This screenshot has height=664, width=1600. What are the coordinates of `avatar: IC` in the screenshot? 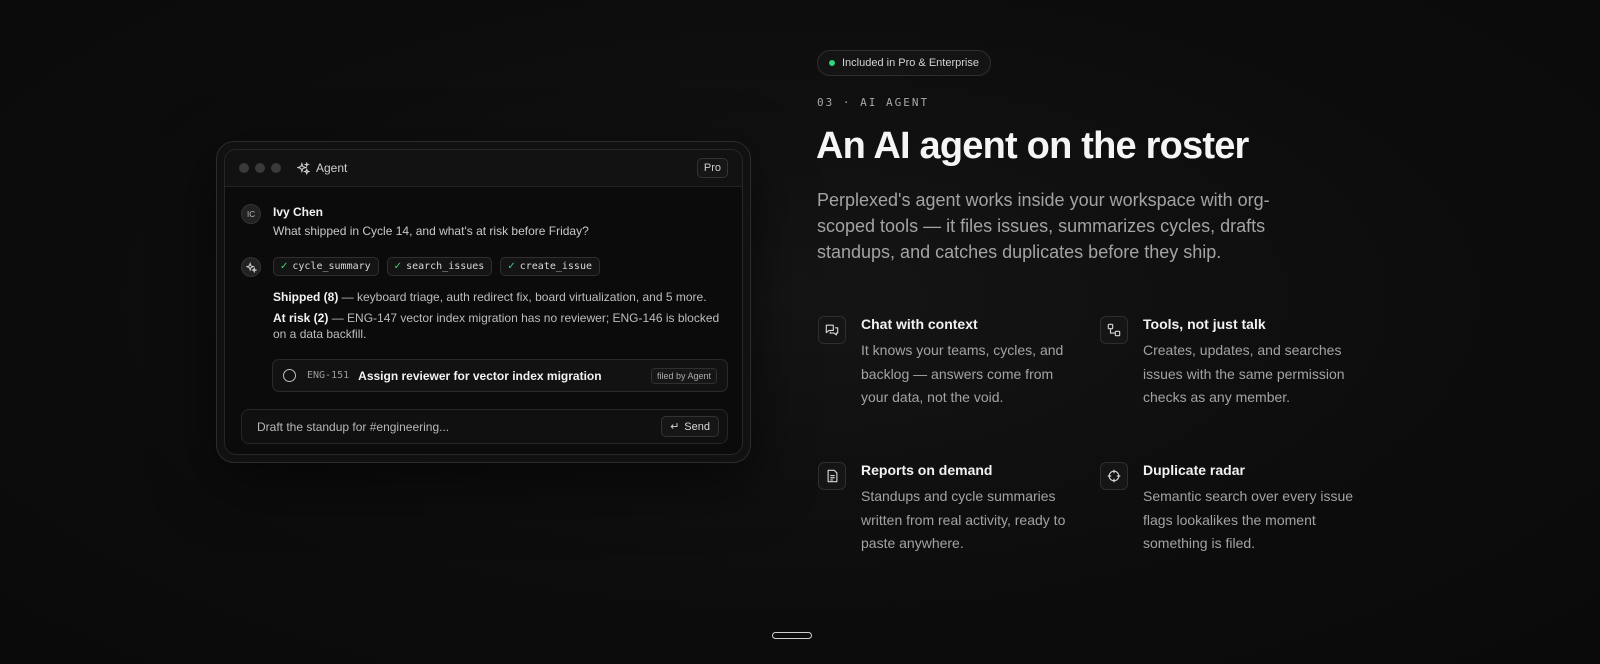 It's located at (251, 214).